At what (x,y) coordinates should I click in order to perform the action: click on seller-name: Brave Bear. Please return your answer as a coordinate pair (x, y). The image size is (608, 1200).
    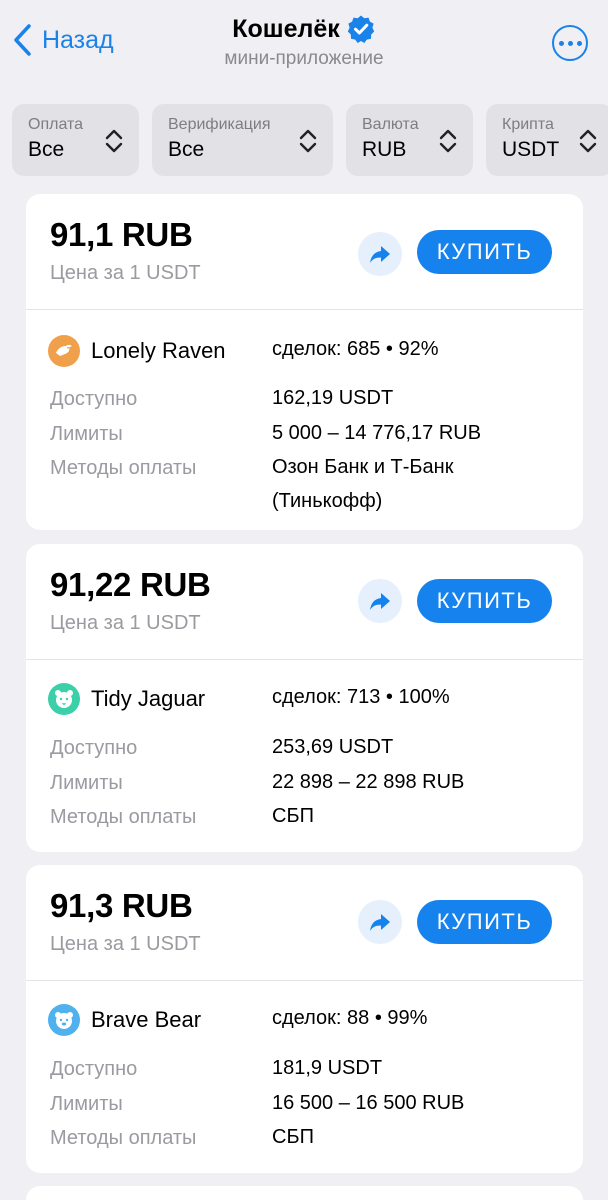
    Looking at the image, I should click on (146, 1019).